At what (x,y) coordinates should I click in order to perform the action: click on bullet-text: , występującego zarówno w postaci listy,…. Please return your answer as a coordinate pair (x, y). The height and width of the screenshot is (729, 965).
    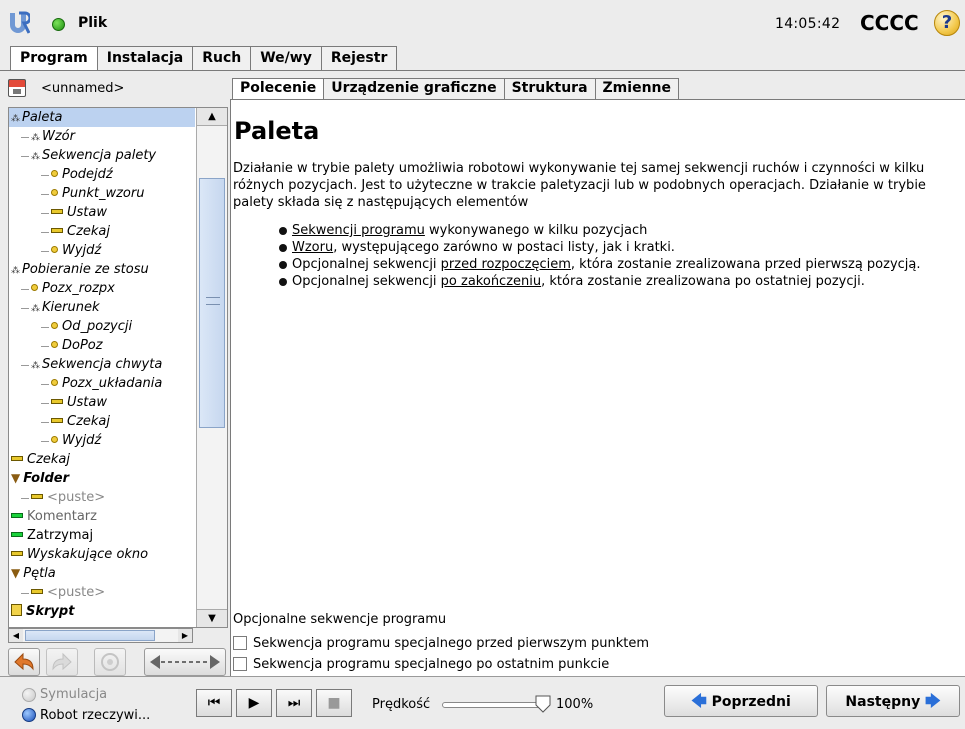
    Looking at the image, I should click on (504, 247).